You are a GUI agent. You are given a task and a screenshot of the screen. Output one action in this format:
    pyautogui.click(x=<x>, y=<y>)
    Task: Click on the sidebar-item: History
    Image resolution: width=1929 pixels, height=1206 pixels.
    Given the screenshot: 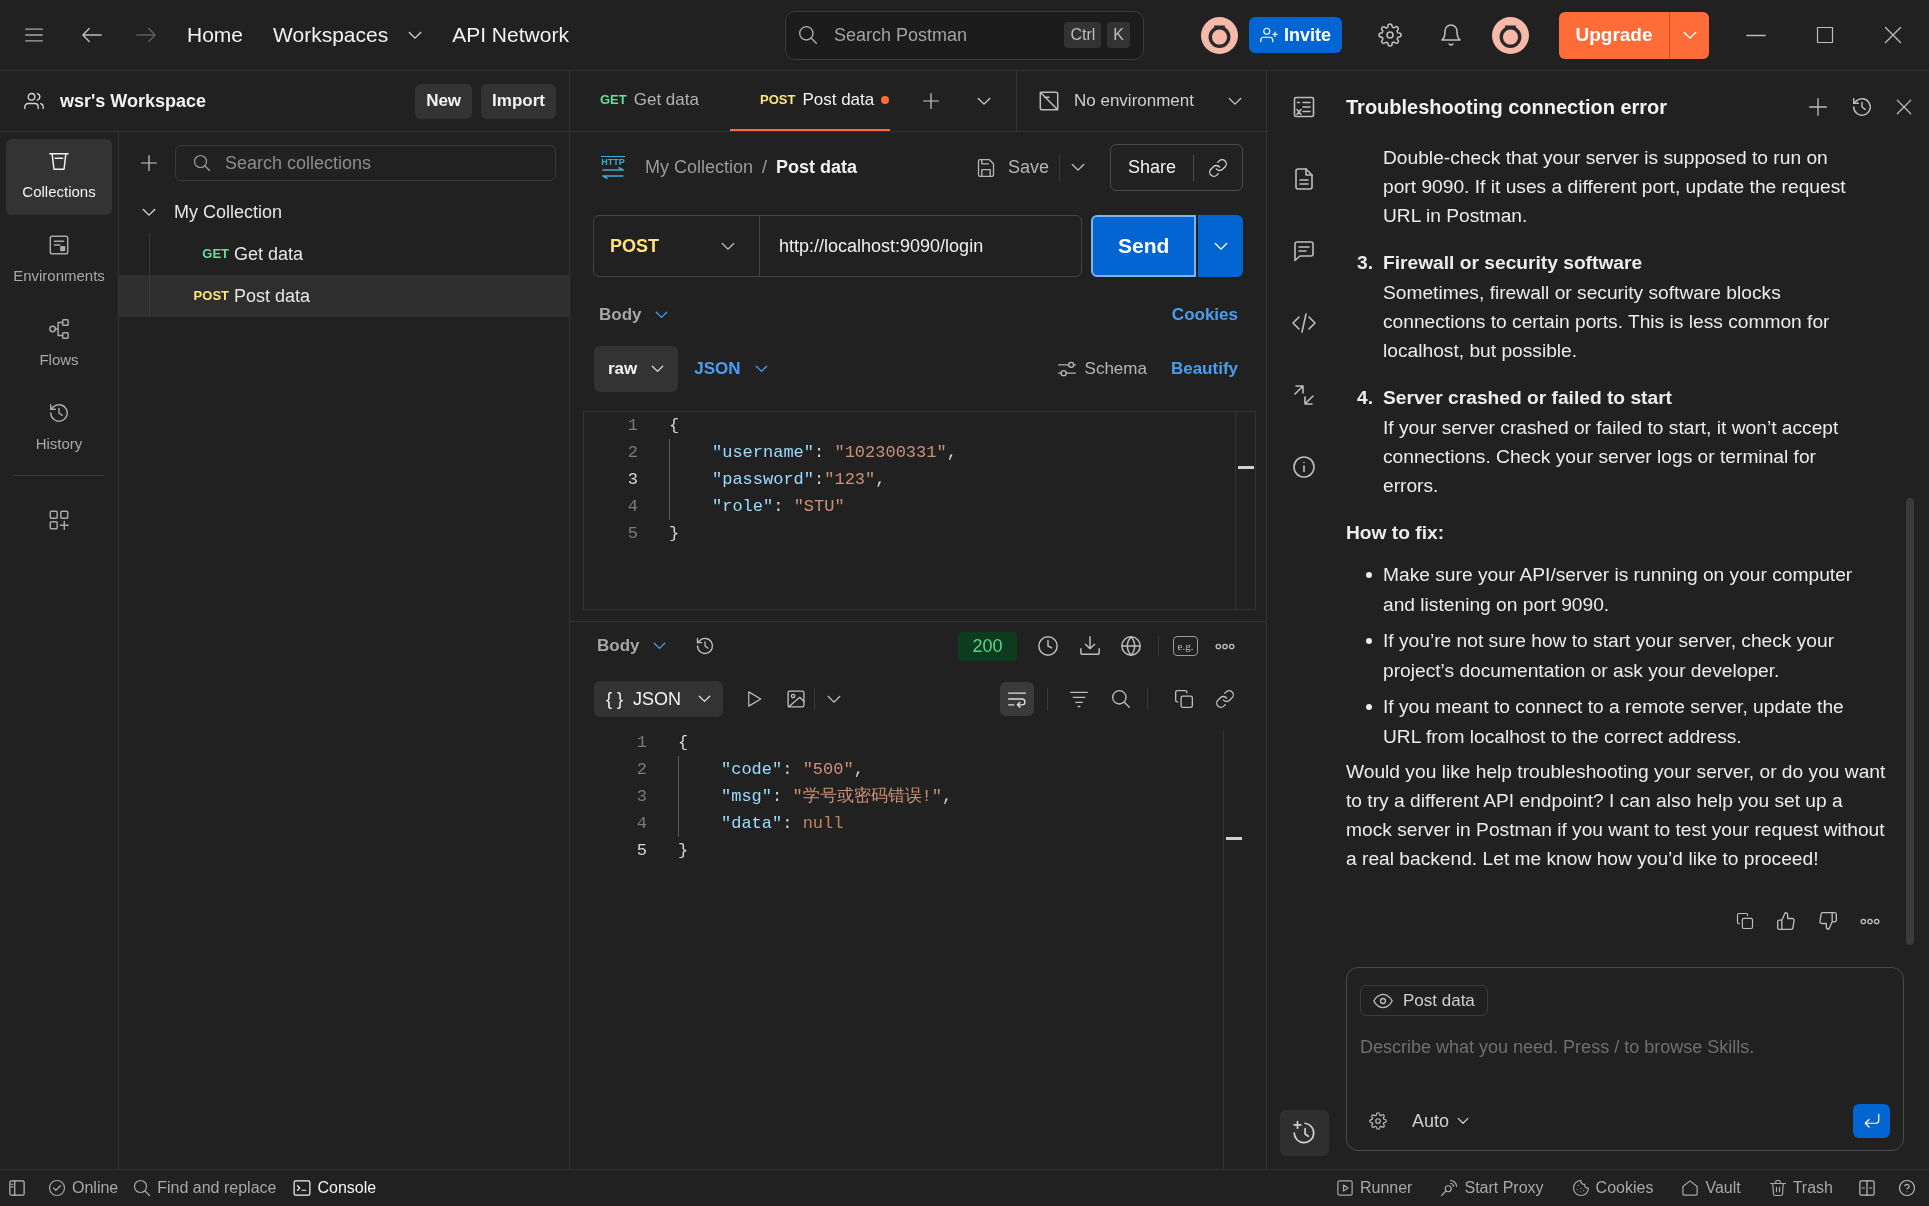 What is the action you would take?
    pyautogui.click(x=59, y=429)
    